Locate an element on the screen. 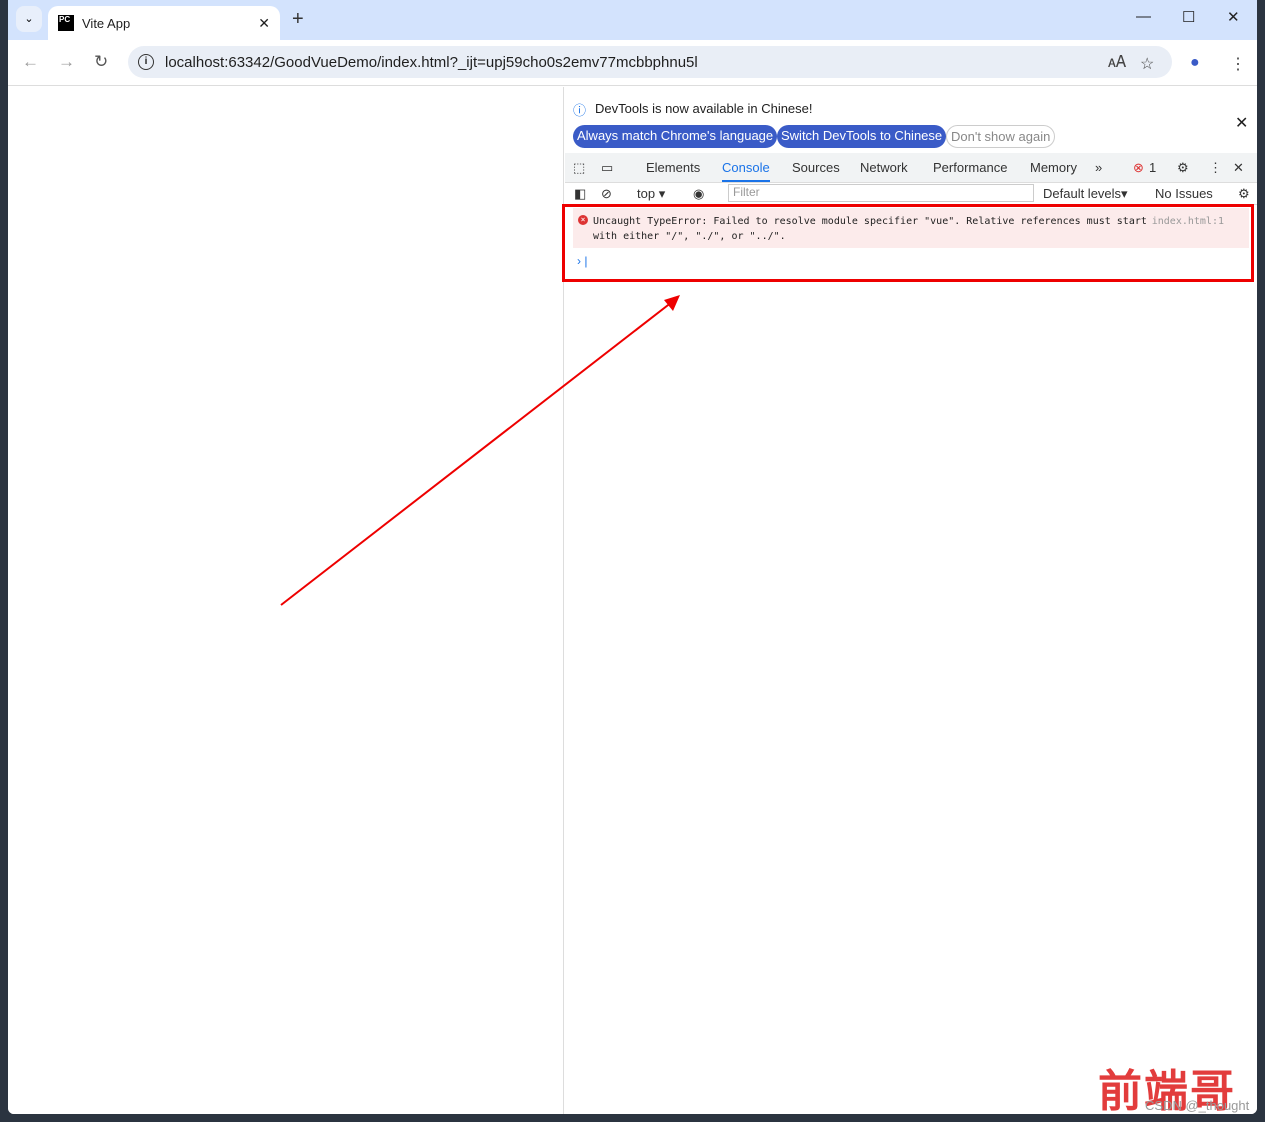  annotation-arrow is located at coordinates (480, 450).